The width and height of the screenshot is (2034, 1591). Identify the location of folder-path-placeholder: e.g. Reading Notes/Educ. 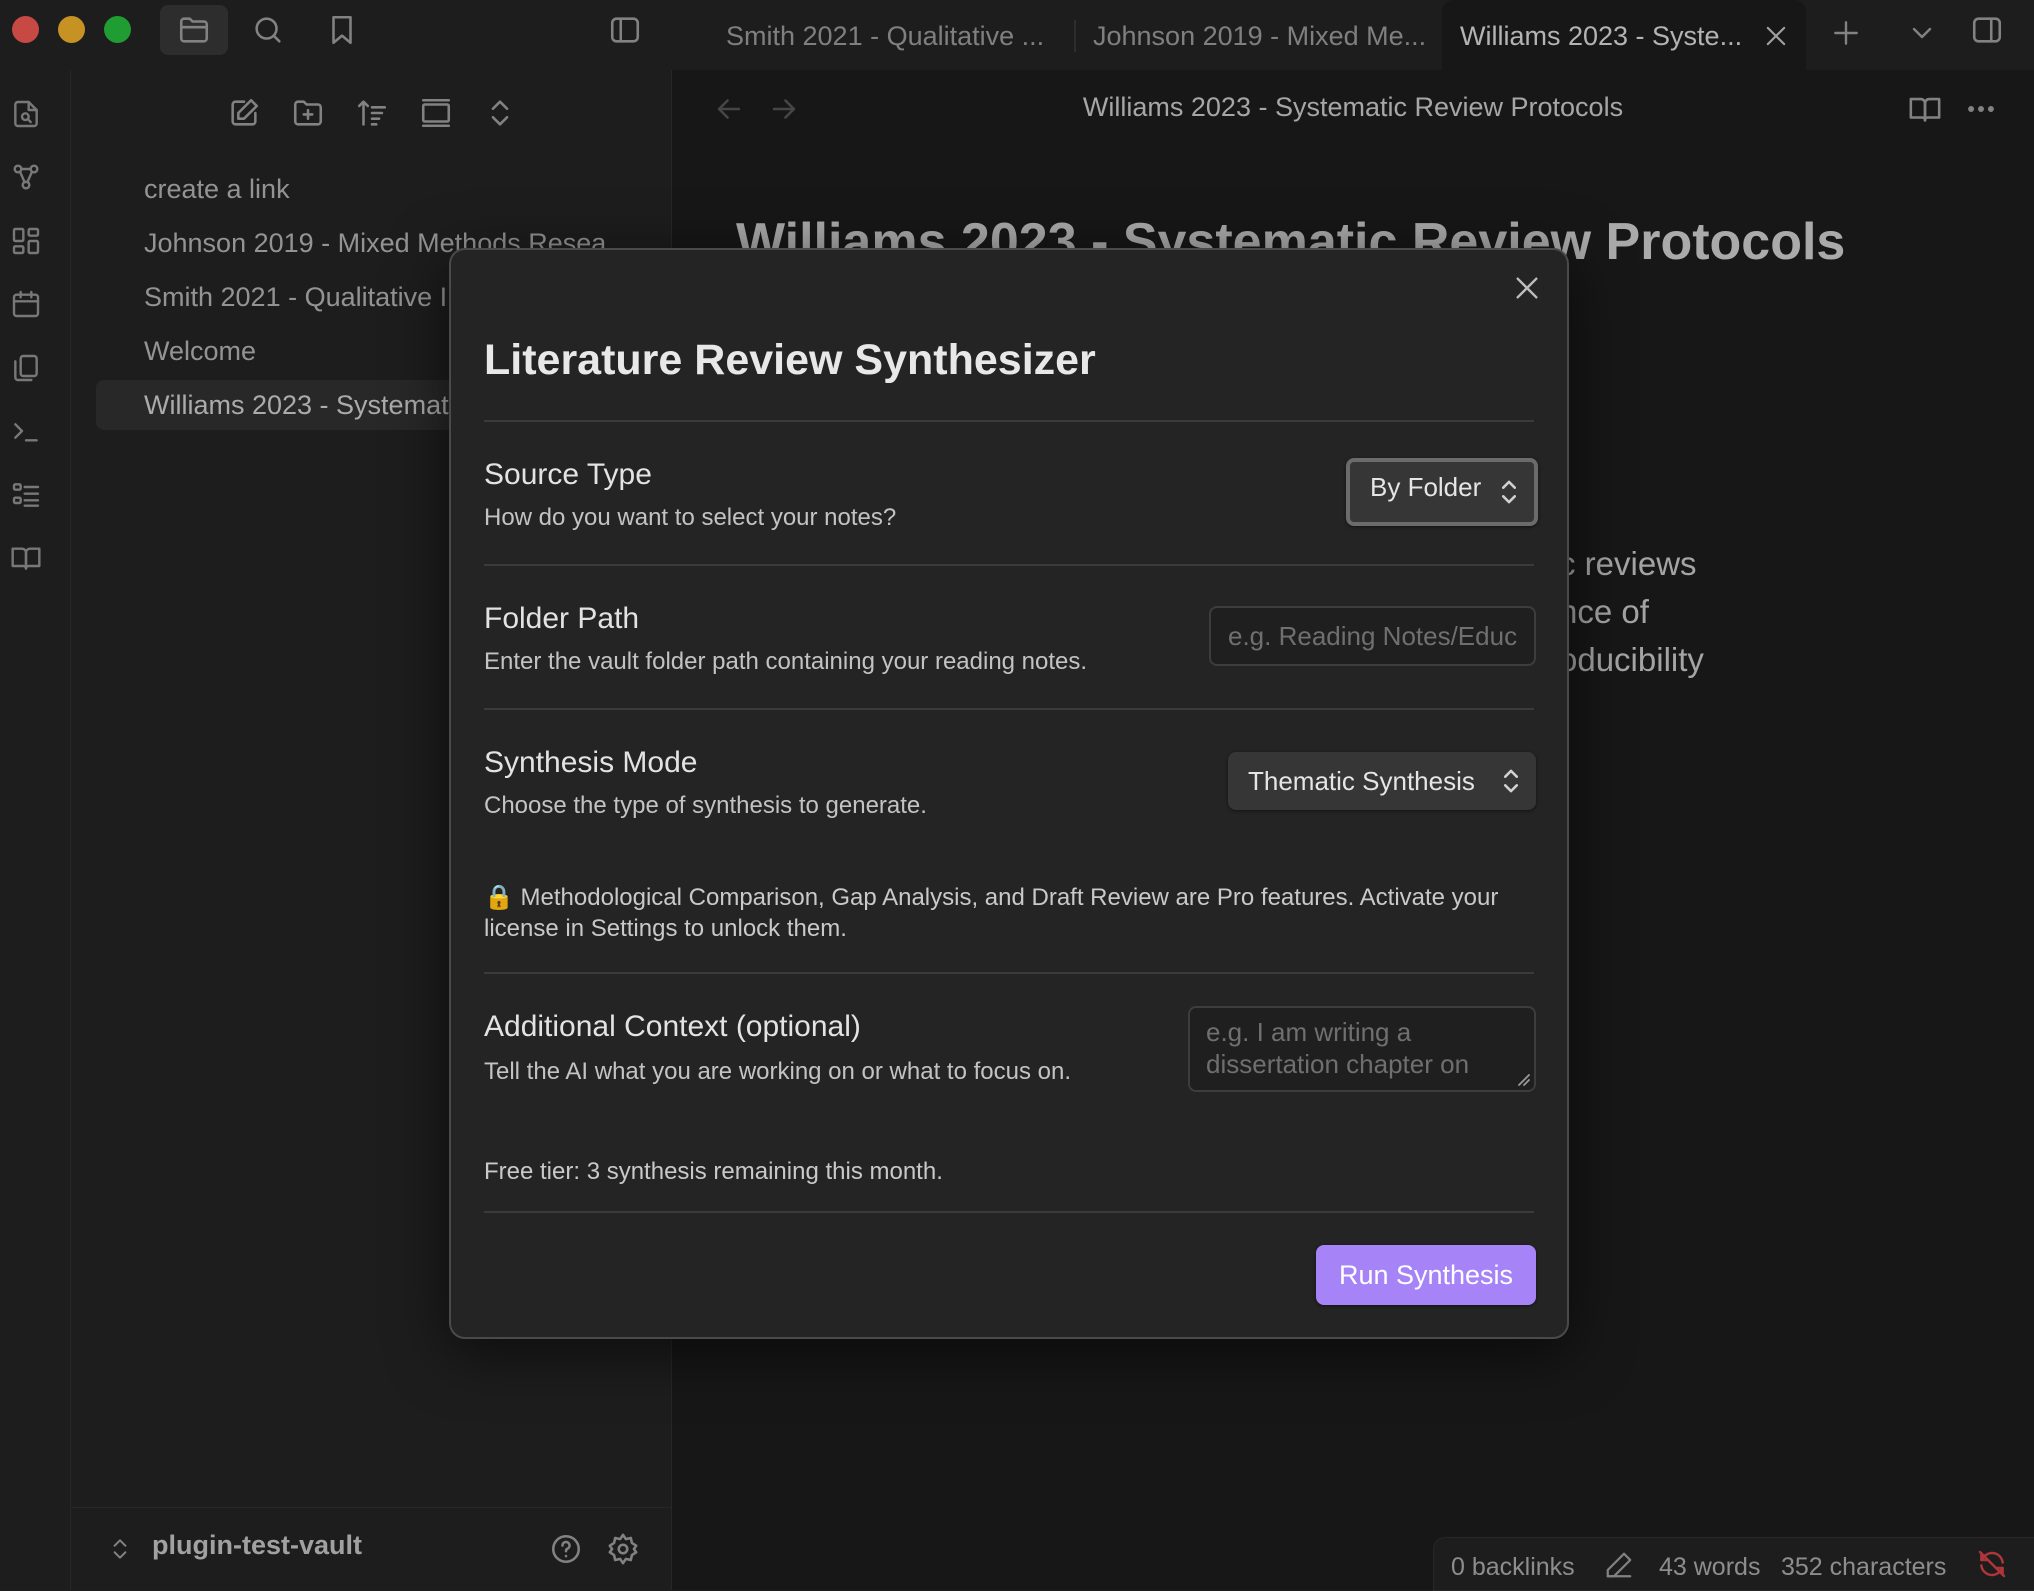
(1373, 636).